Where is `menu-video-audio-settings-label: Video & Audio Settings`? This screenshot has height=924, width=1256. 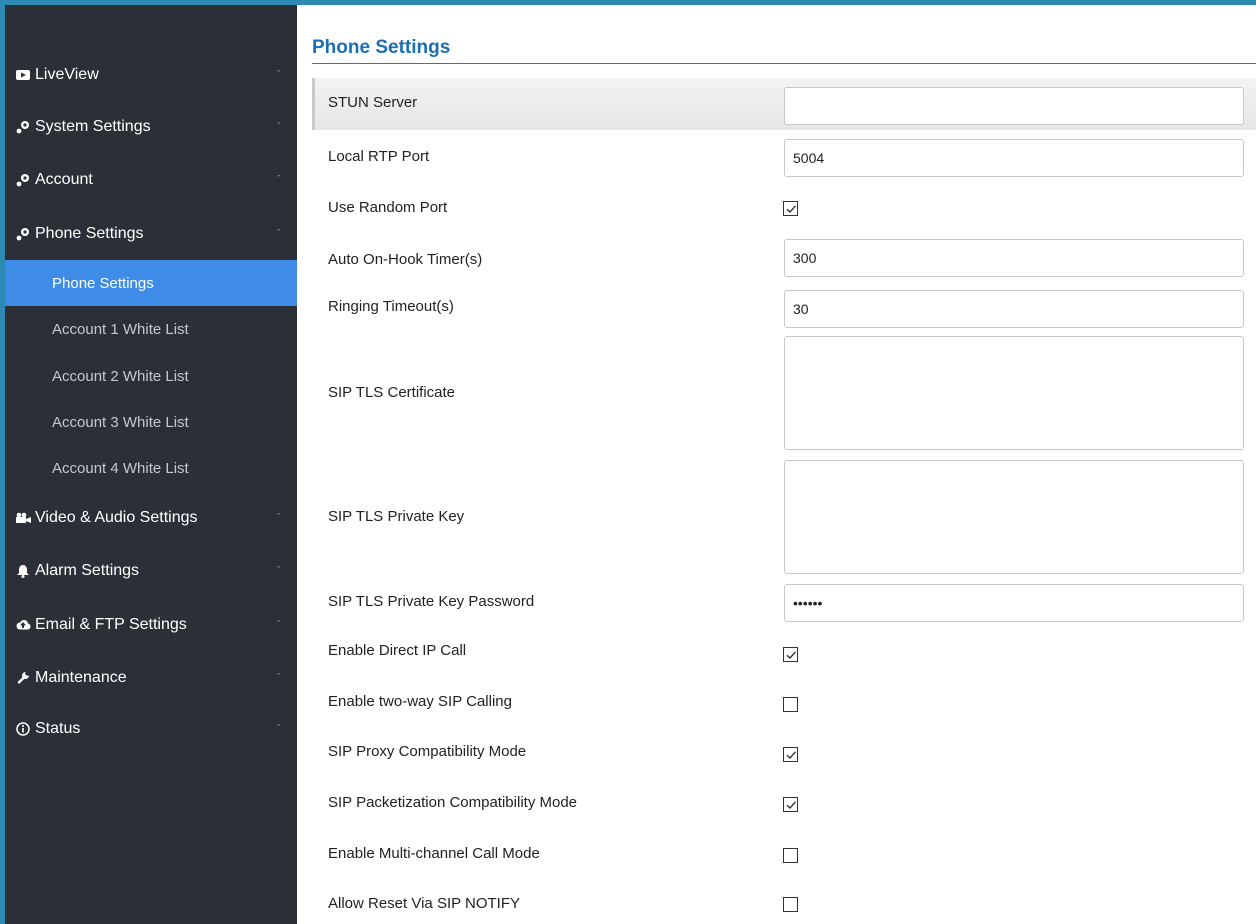 menu-video-audio-settings-label: Video & Audio Settings is located at coordinates (116, 517).